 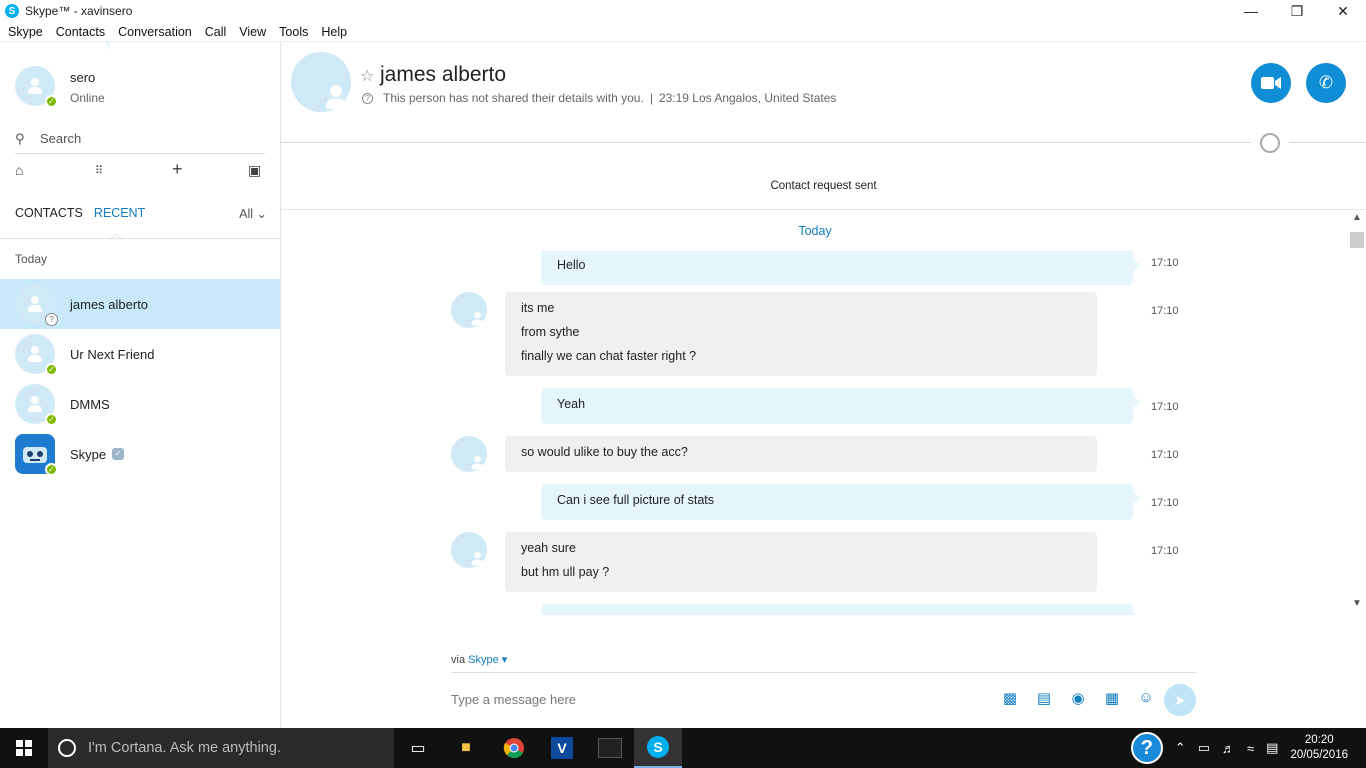 What do you see at coordinates (177, 169) in the screenshot?
I see `add-icon: +` at bounding box center [177, 169].